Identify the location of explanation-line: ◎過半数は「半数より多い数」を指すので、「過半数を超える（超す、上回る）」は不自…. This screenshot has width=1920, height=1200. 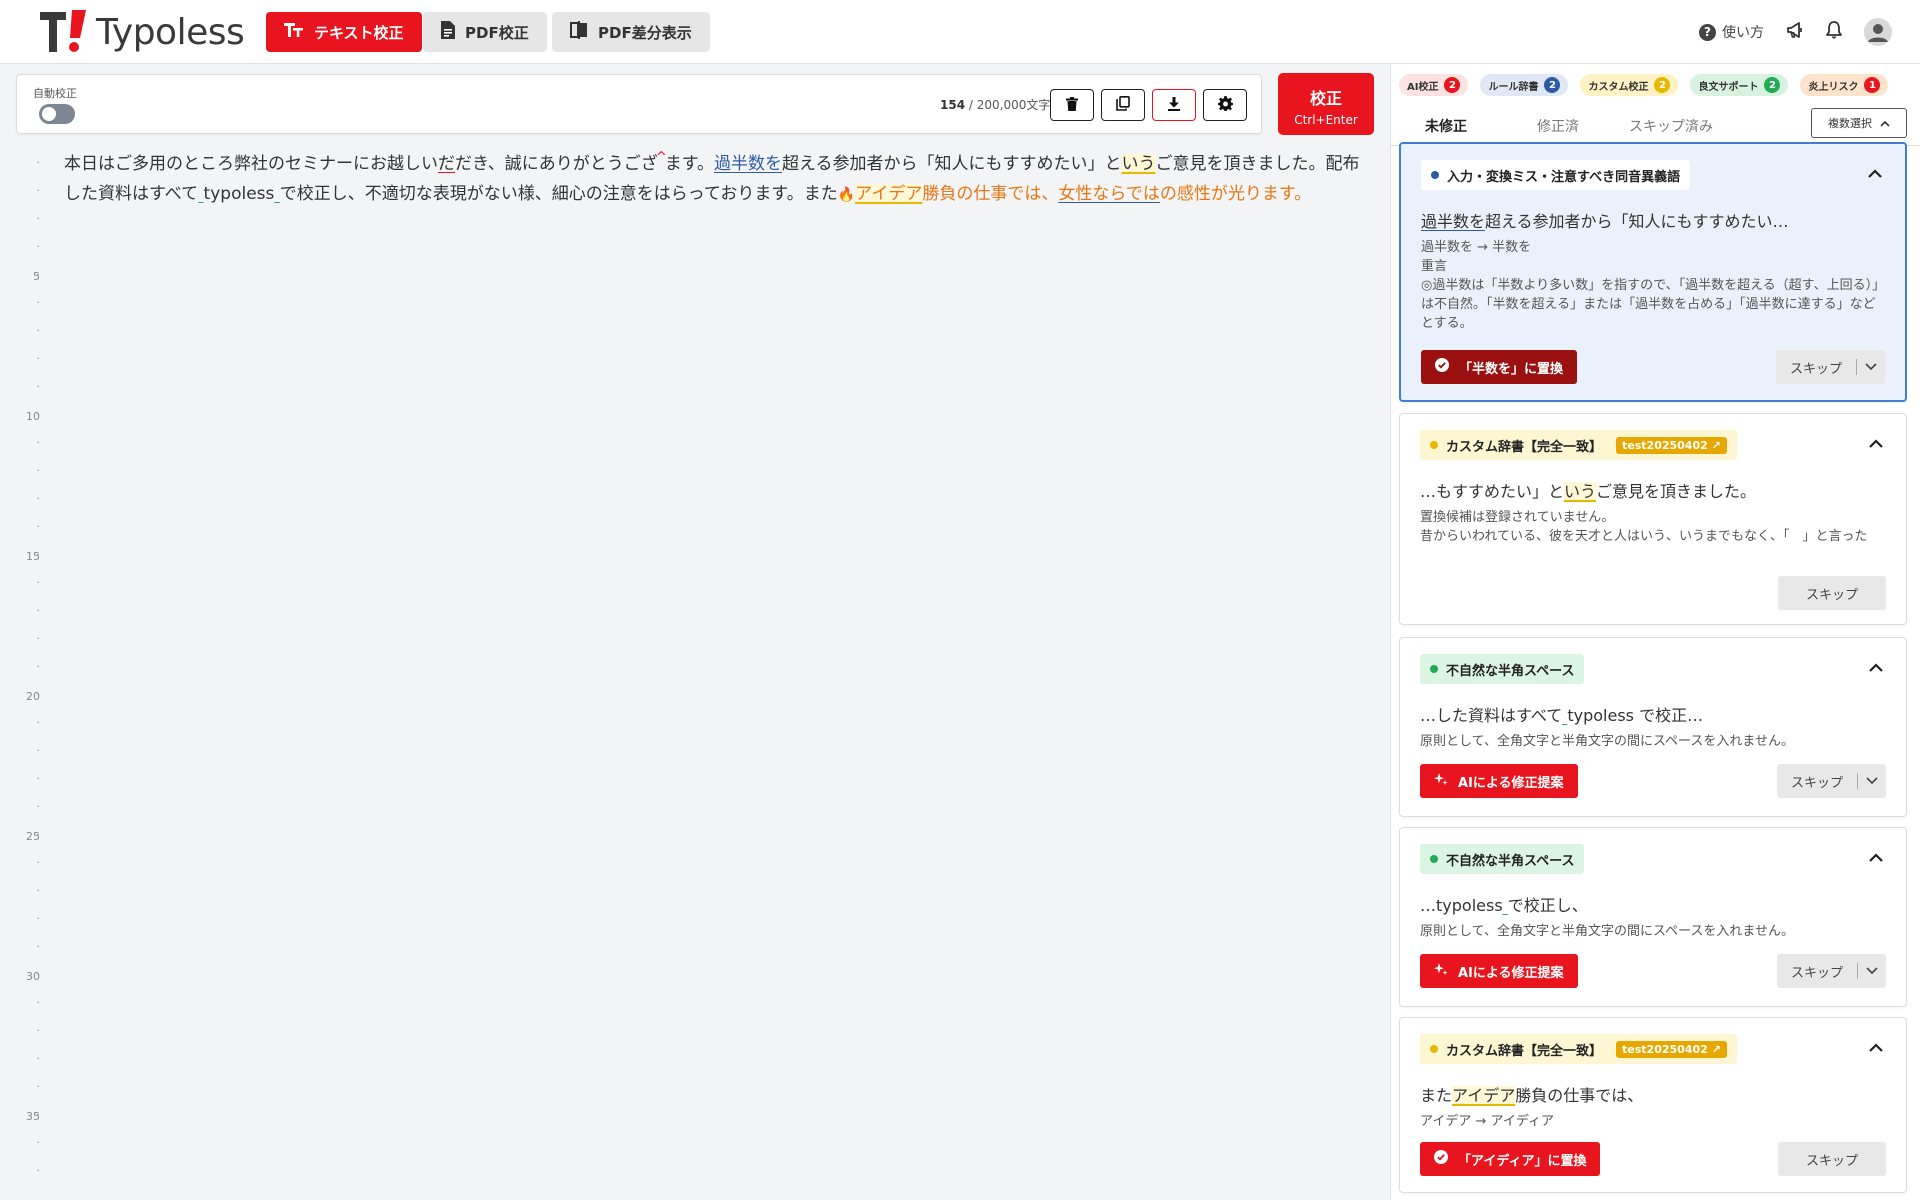
(1653, 304).